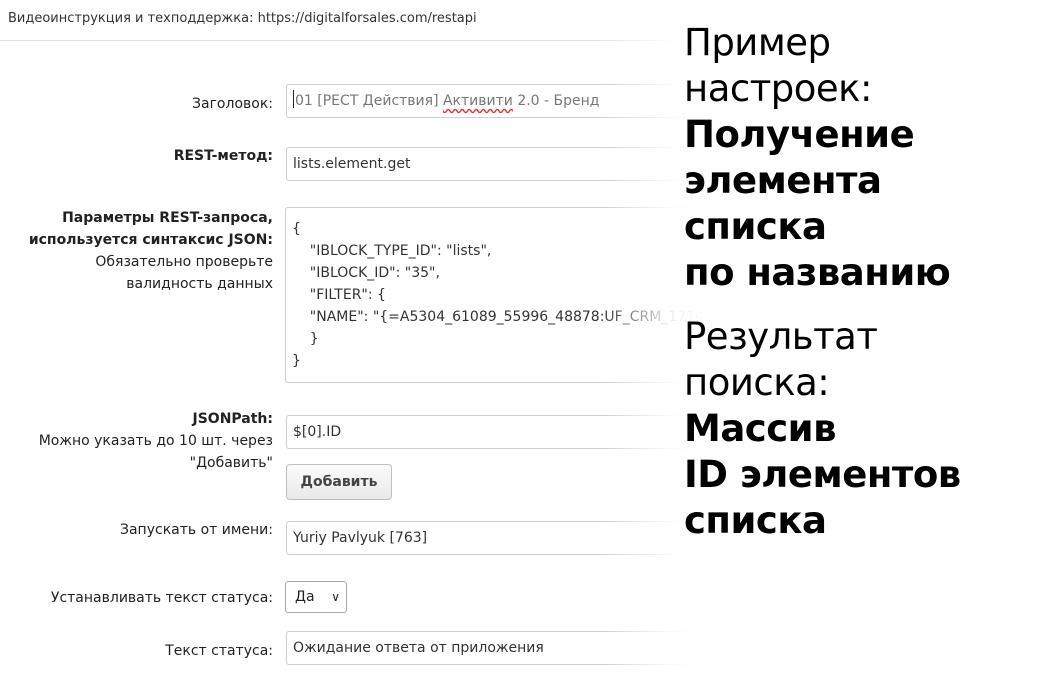 The width and height of the screenshot is (1062, 678). I want to click on title-value-misspelled: Активити, so click(477, 101).